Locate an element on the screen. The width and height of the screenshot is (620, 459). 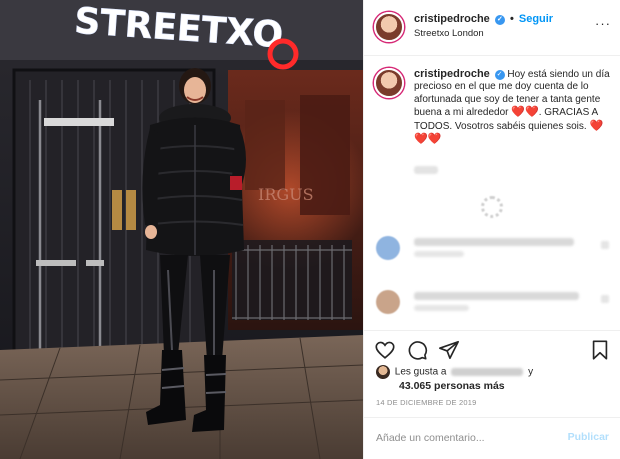
caption-verified-badge-icon: ✓ is located at coordinates (499, 75).